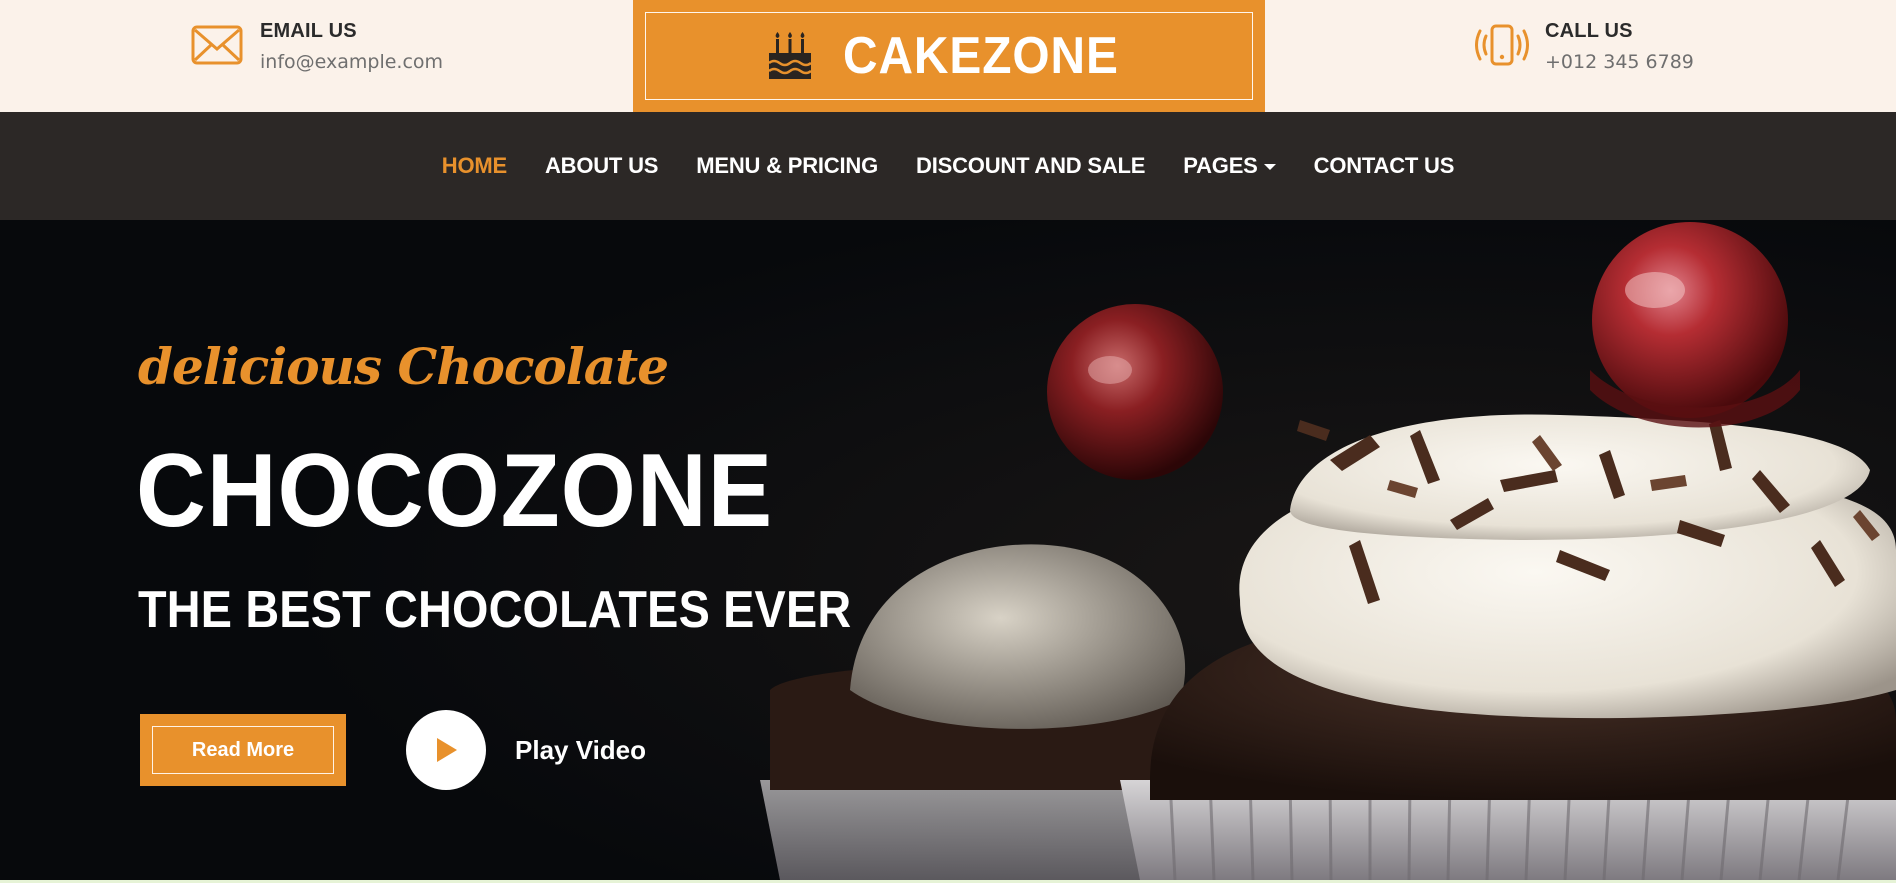 The image size is (1896, 883). I want to click on logo-frame: CAKEZONE, so click(949, 56).